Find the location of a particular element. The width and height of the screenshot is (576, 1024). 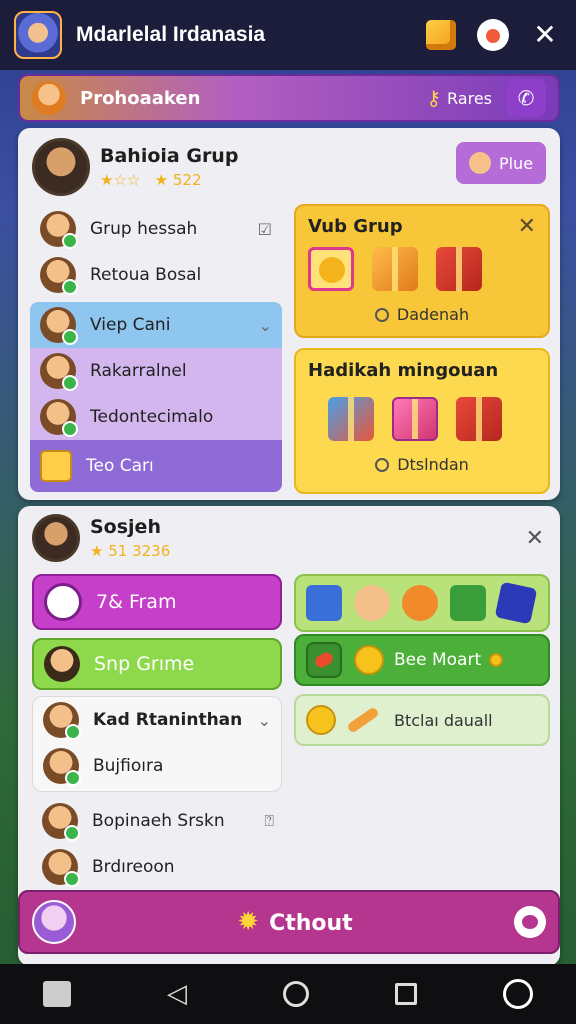

list-item: Brdıreoon is located at coordinates (158, 867).